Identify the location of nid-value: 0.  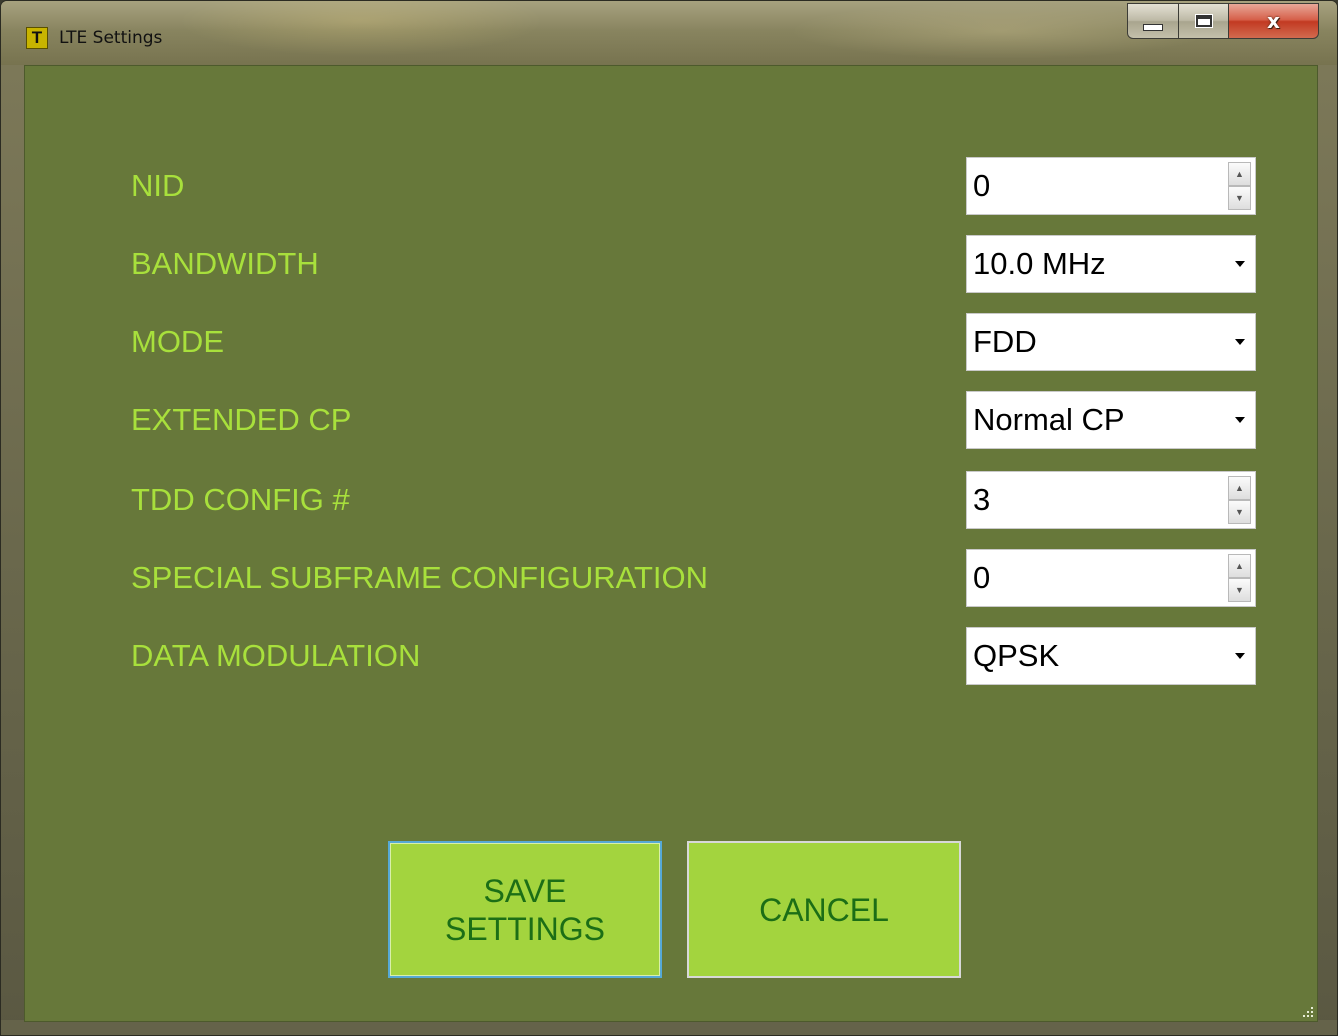
(981, 186).